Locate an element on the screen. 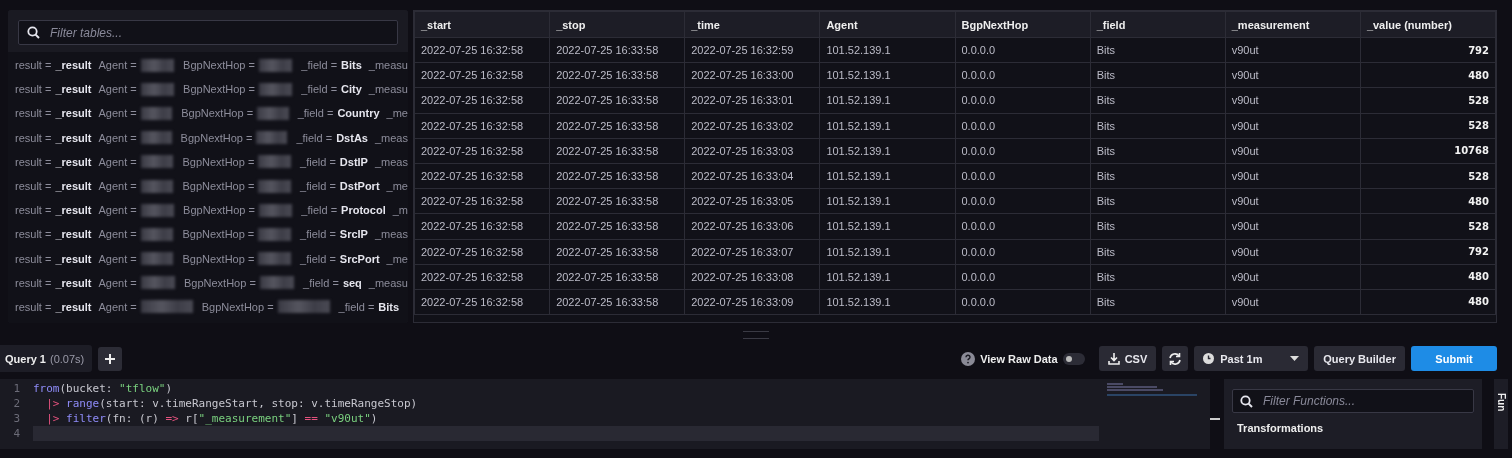 This screenshot has height=458, width=1512. code-line: |> range(start: v.timeRangeStart, stop: v.timeRangeStop) is located at coordinates (566, 403).